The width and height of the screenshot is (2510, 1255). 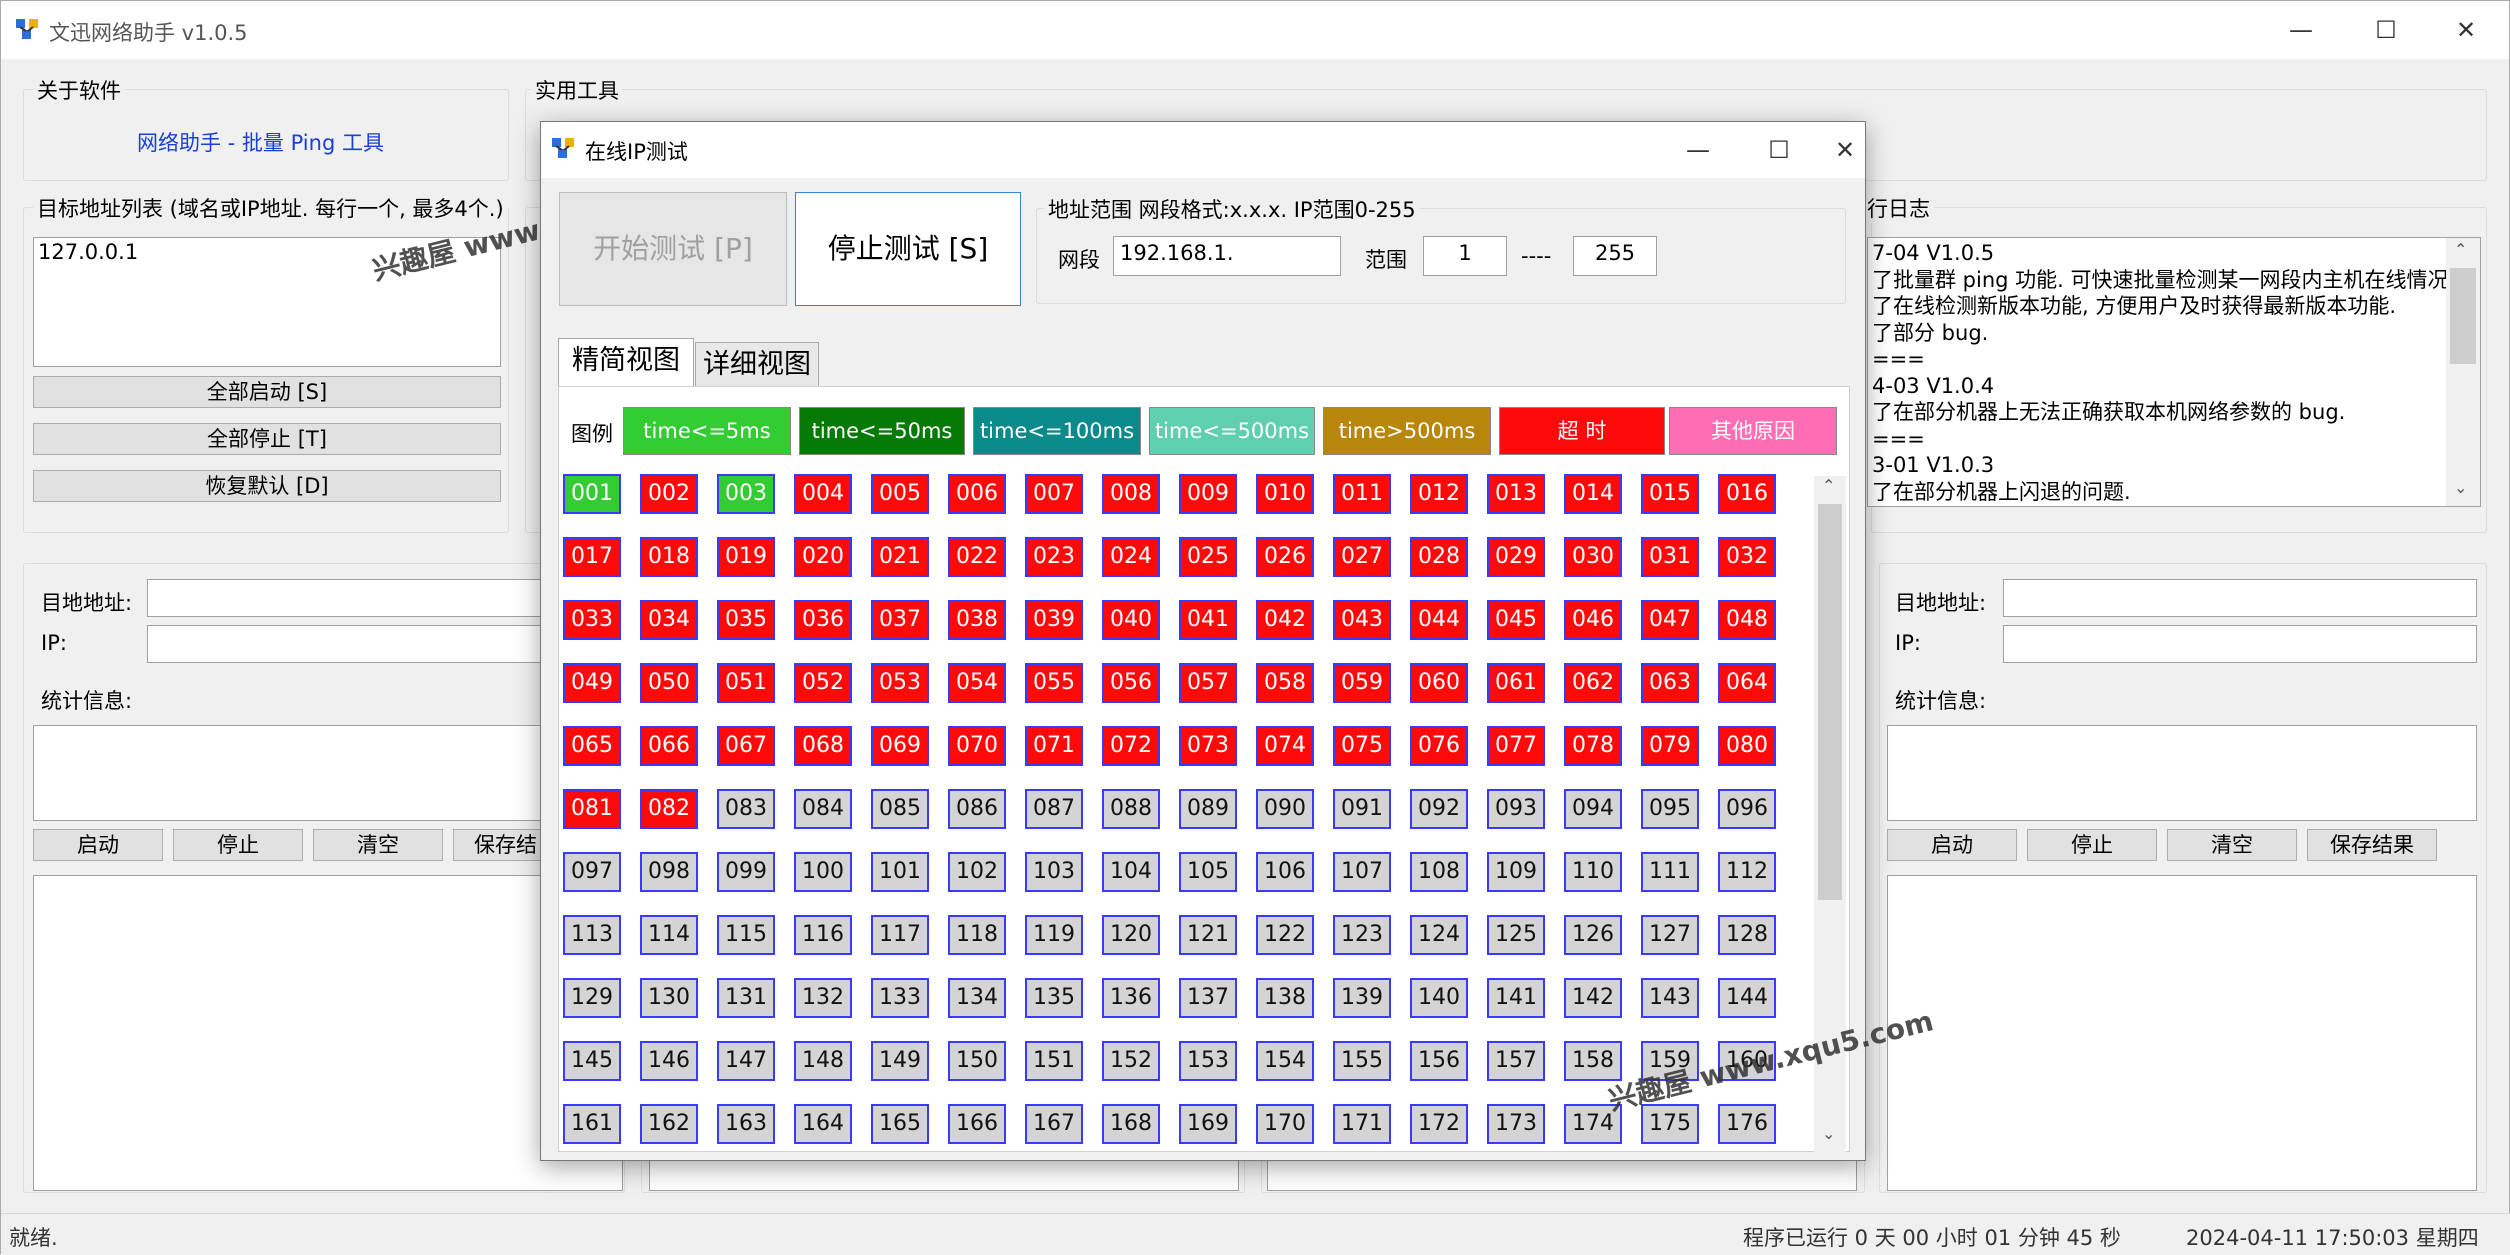 I want to click on ip-cell: 092, so click(x=1439, y=809).